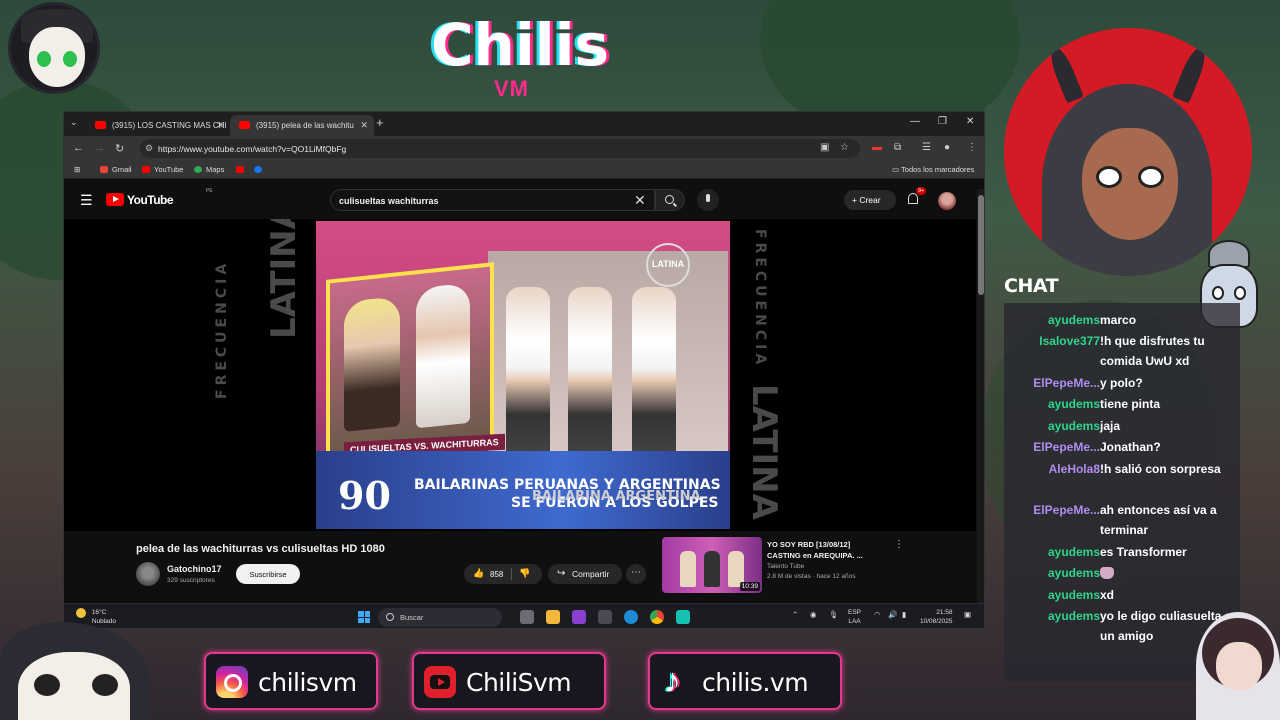 The image size is (1280, 720). I want to click on weather-condition: Nublado, so click(104, 621).